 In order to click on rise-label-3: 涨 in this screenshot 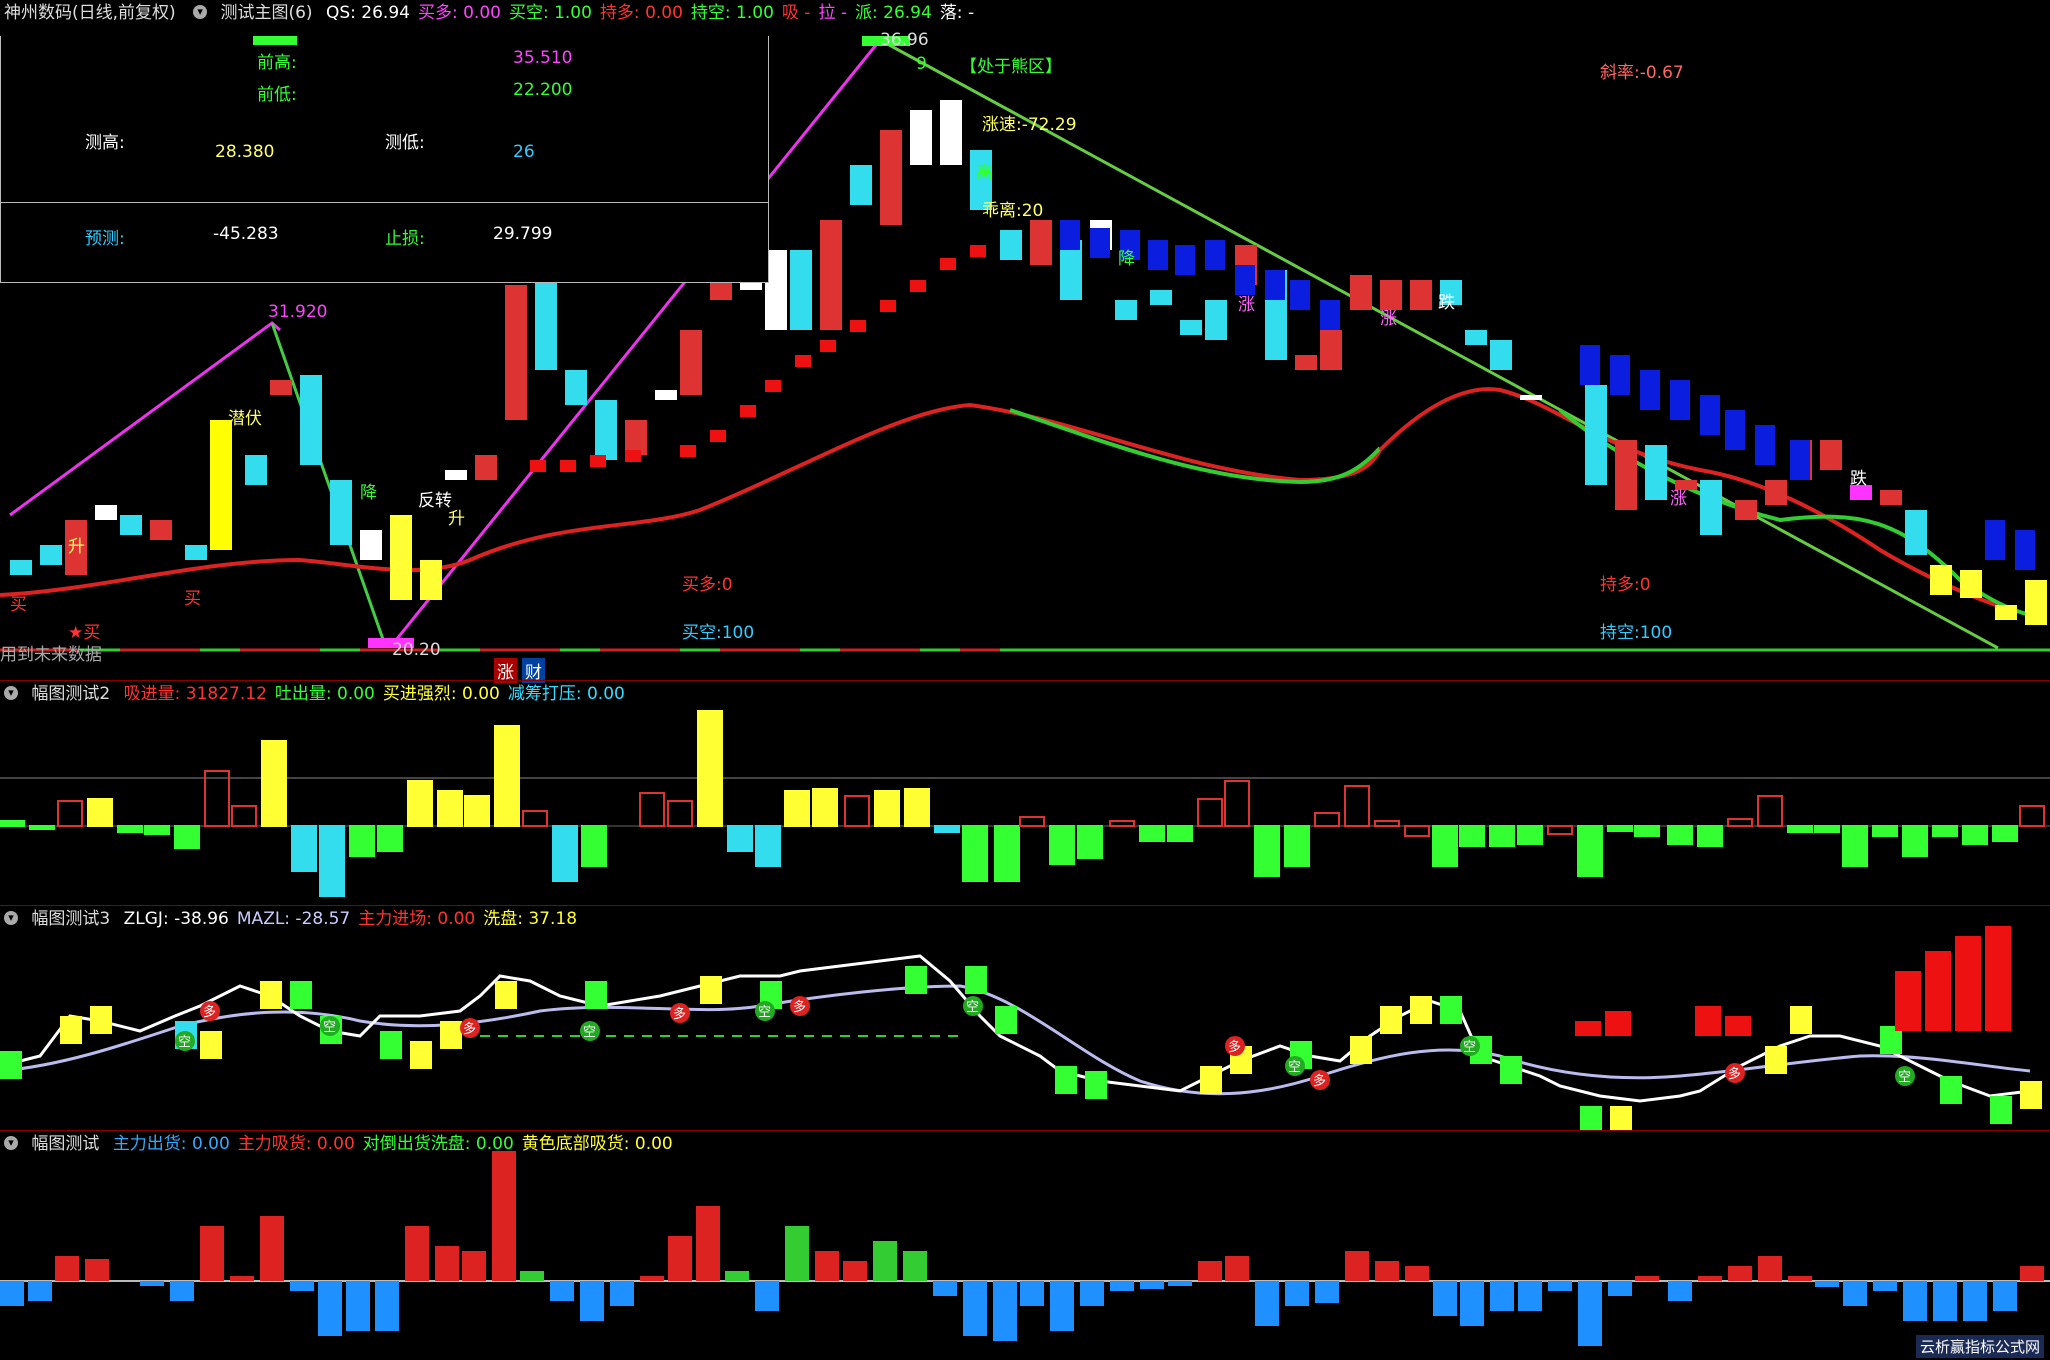, I will do `click(1678, 499)`.